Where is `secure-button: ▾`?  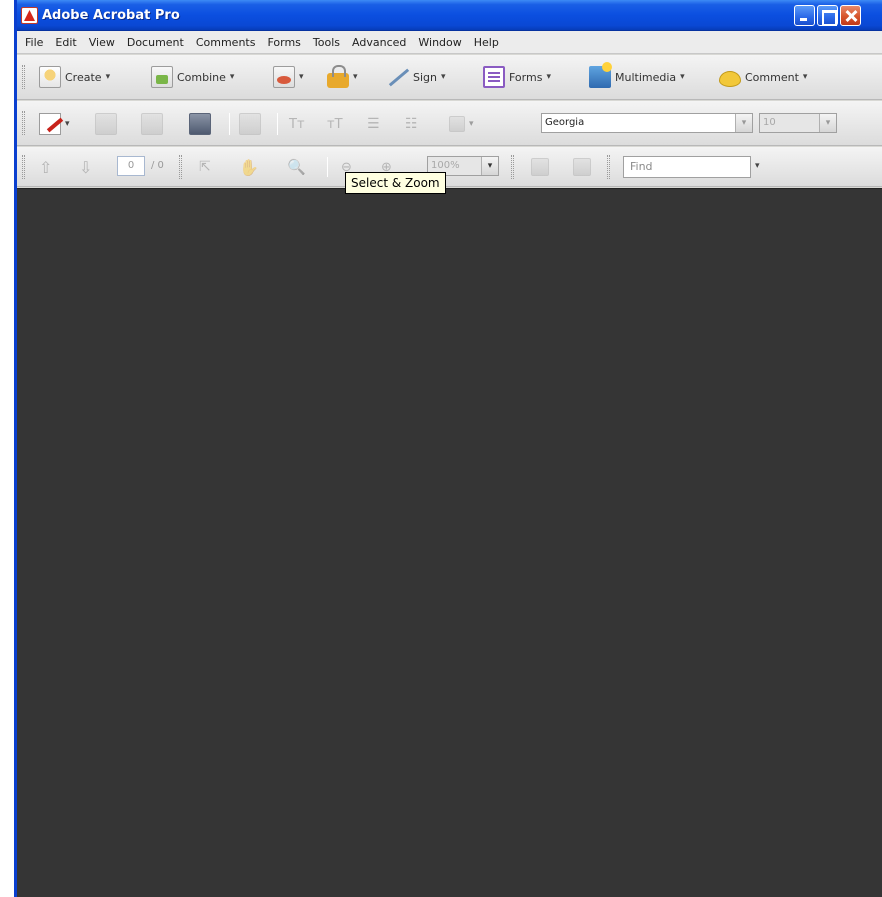 secure-button: ▾ is located at coordinates (342, 77).